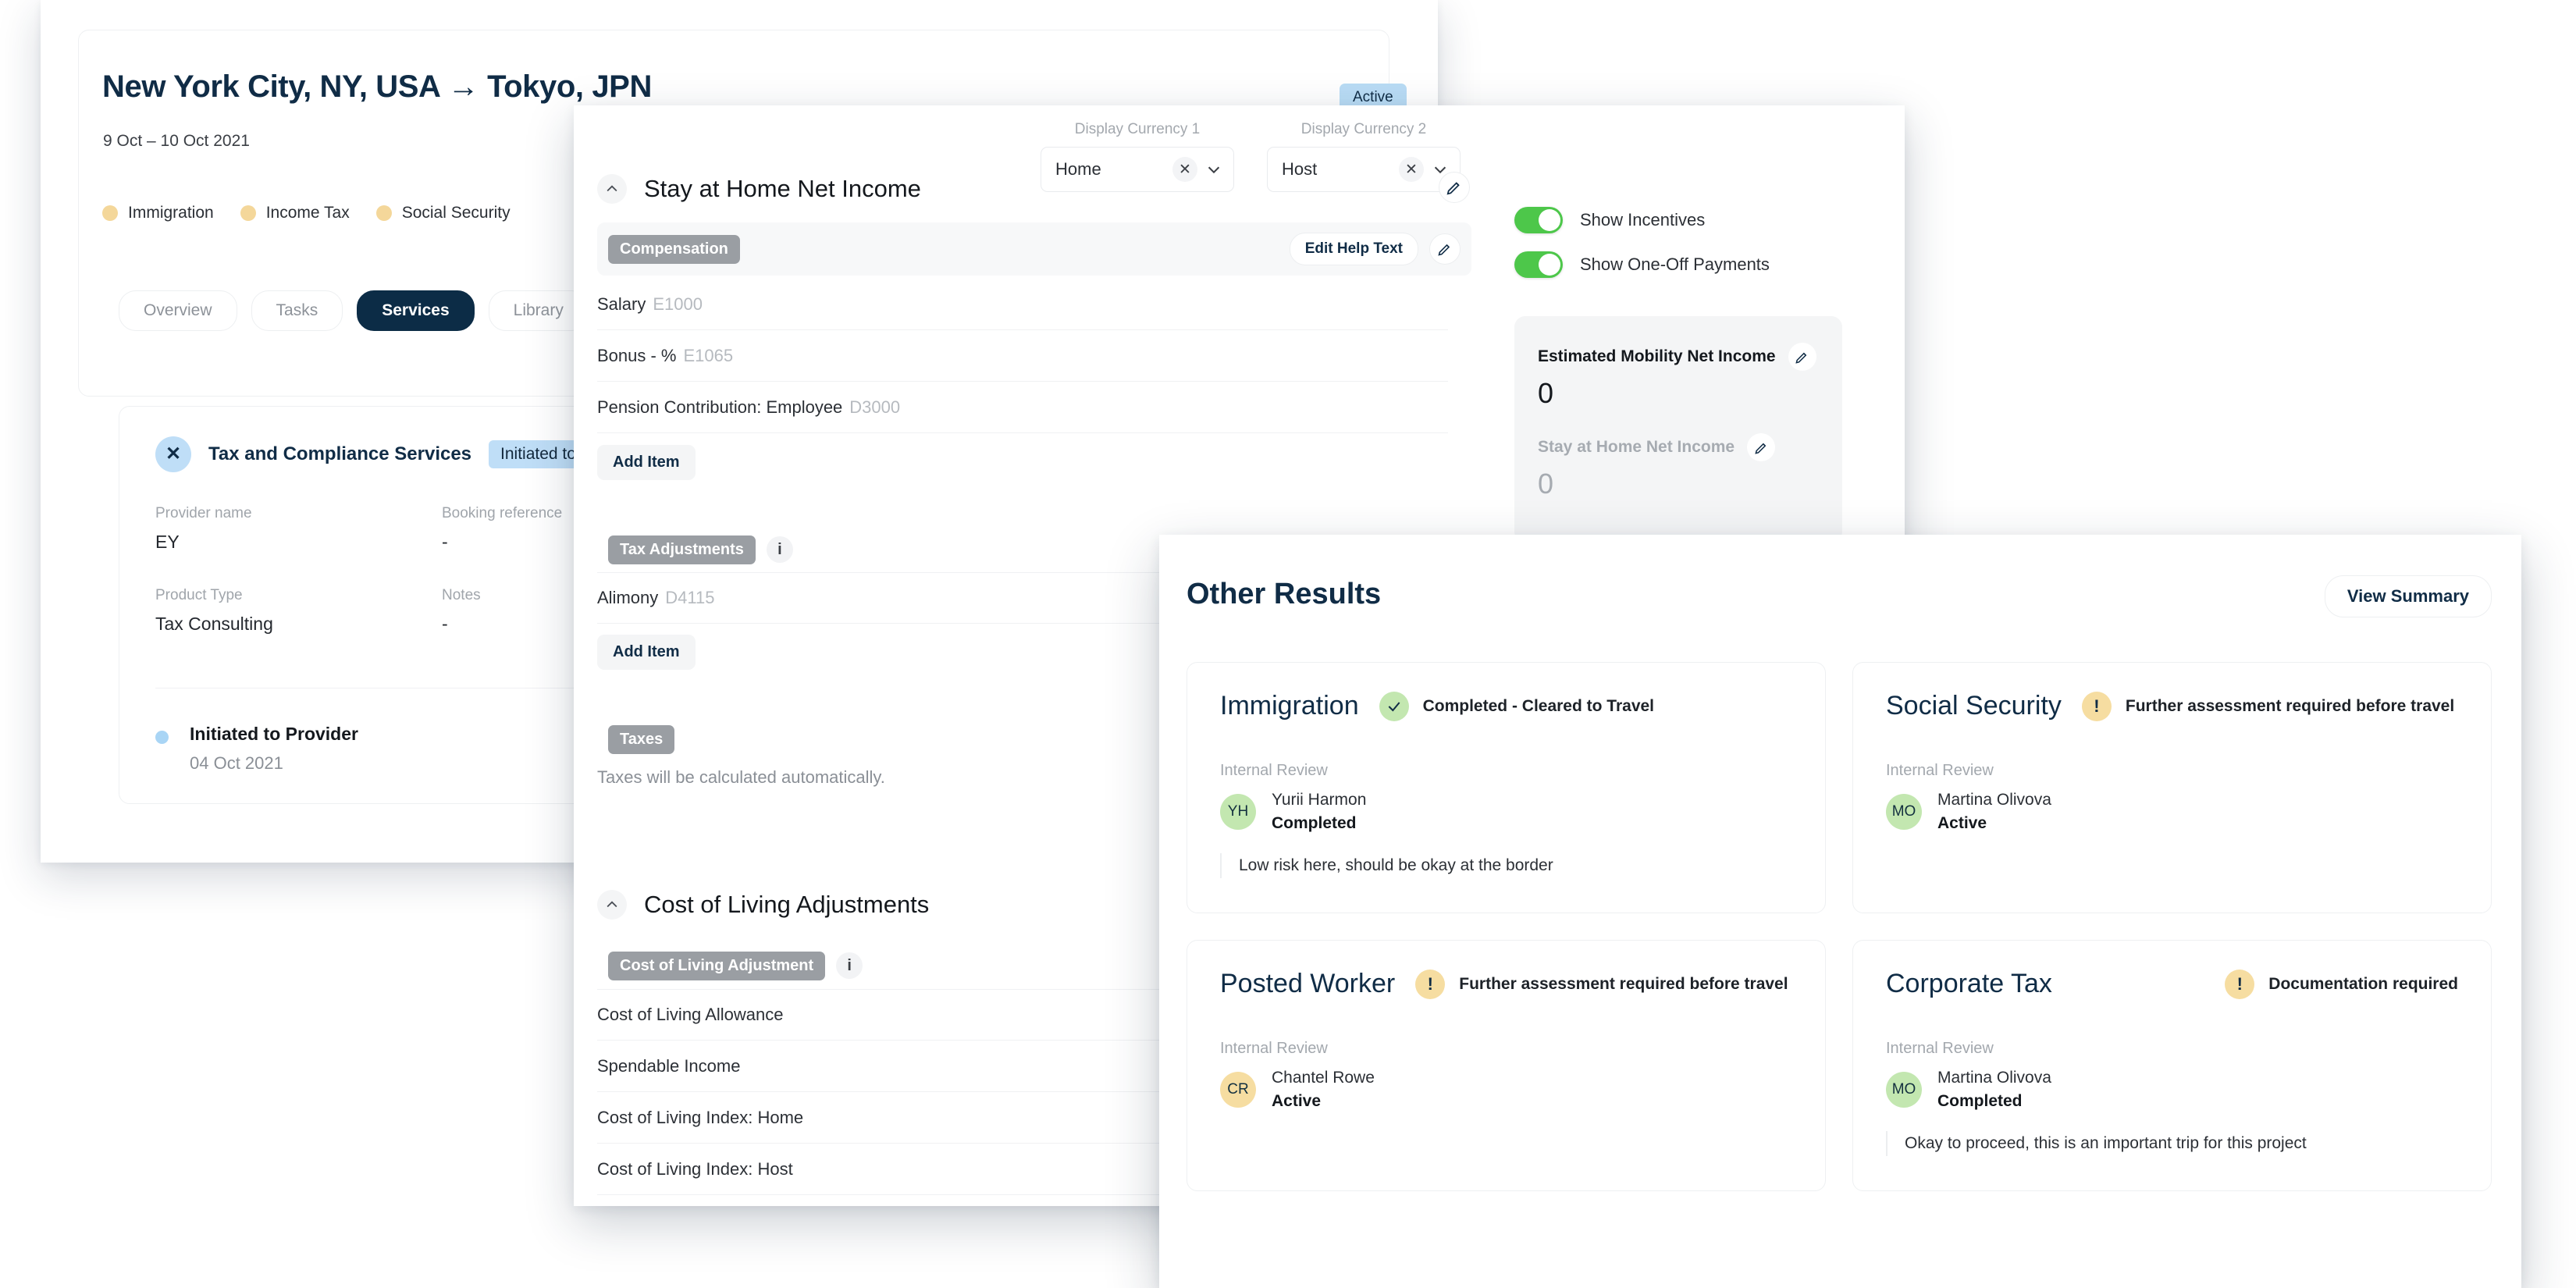 The width and height of the screenshot is (2576, 1288). I want to click on line-item-label: Bonus - %, so click(637, 355).